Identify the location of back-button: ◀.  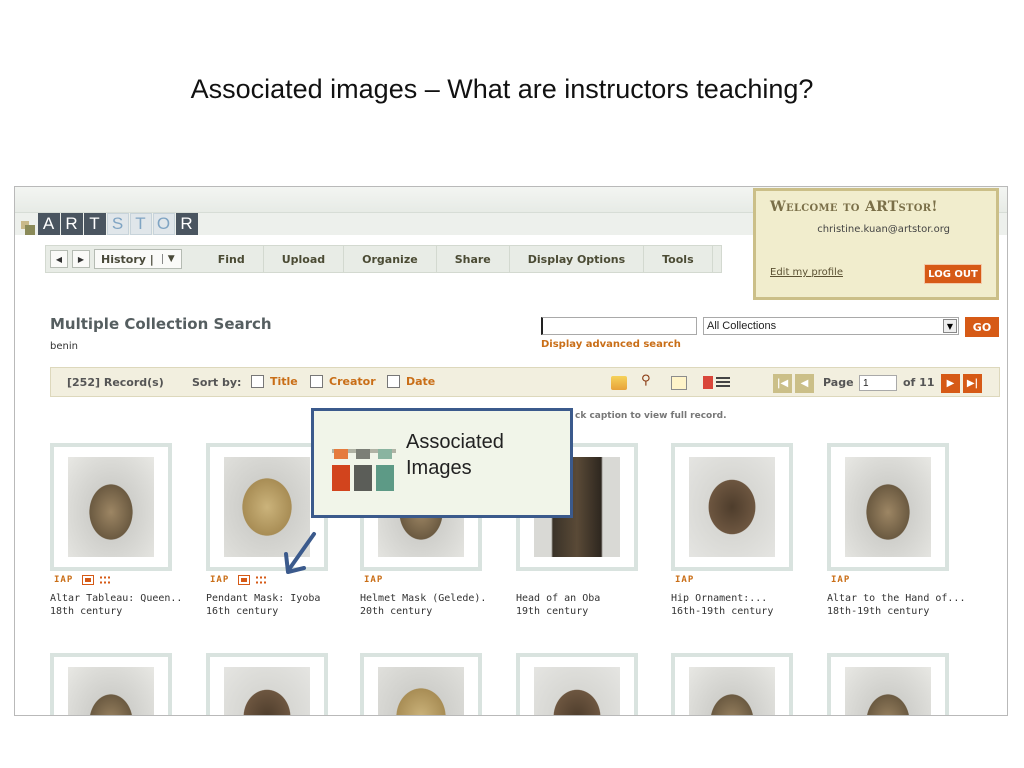
(59, 259).